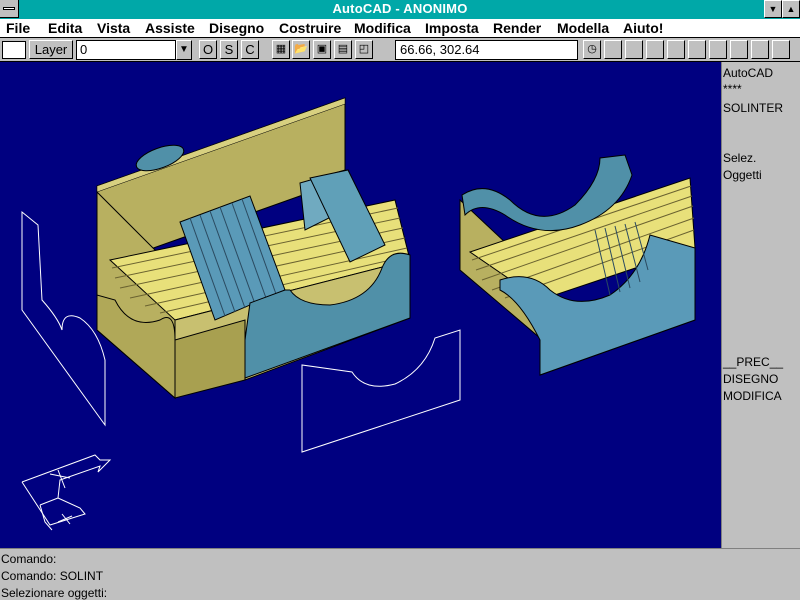 This screenshot has height=600, width=800. Describe the element at coordinates (63, 318) in the screenshot. I see `wireframe-profile-left` at that location.